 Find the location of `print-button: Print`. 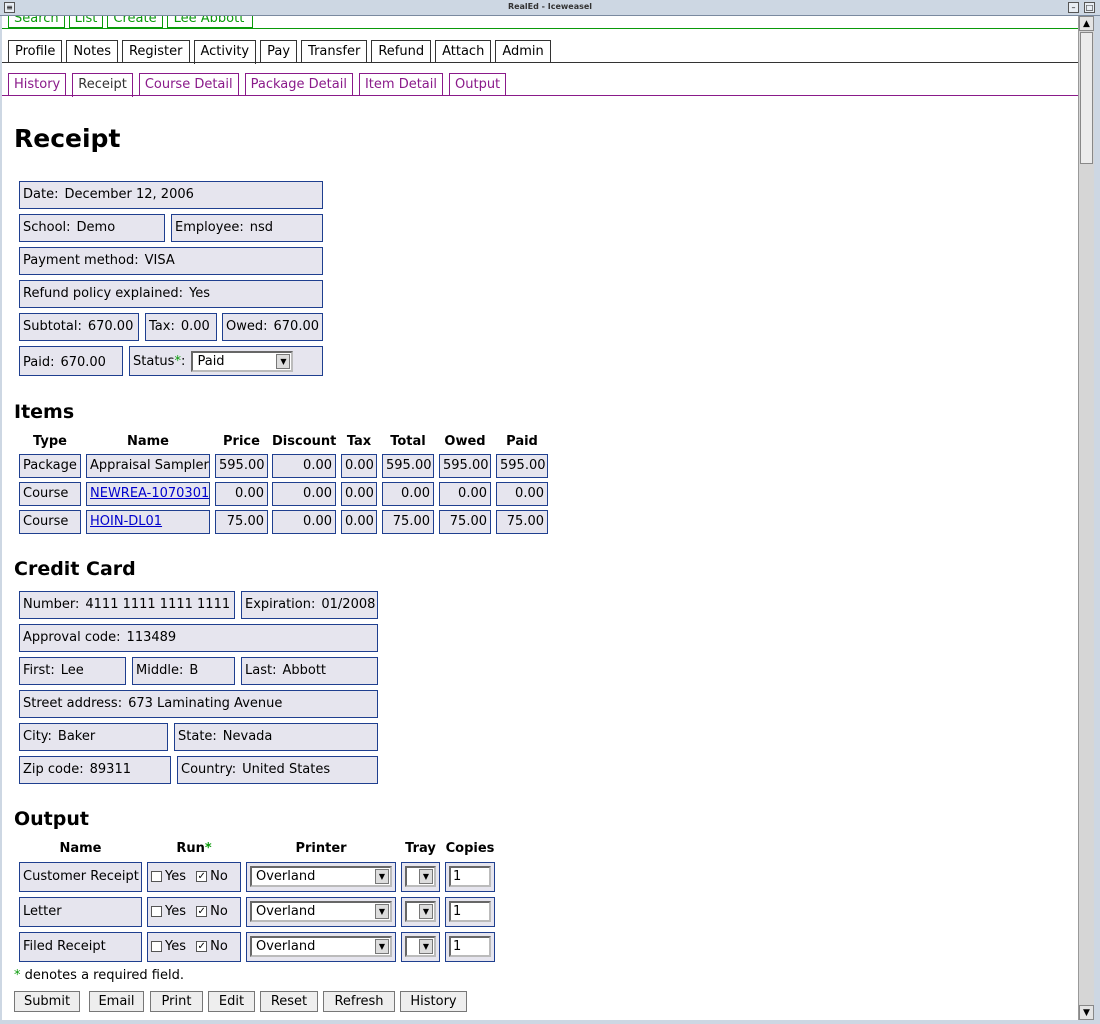

print-button: Print is located at coordinates (176, 1001).